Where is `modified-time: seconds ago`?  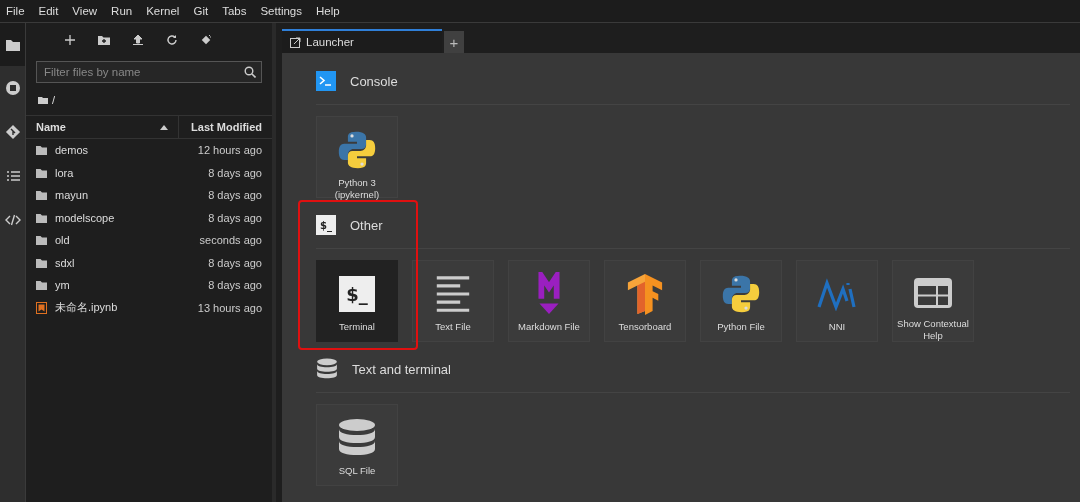
modified-time: seconds ago is located at coordinates (230, 240).